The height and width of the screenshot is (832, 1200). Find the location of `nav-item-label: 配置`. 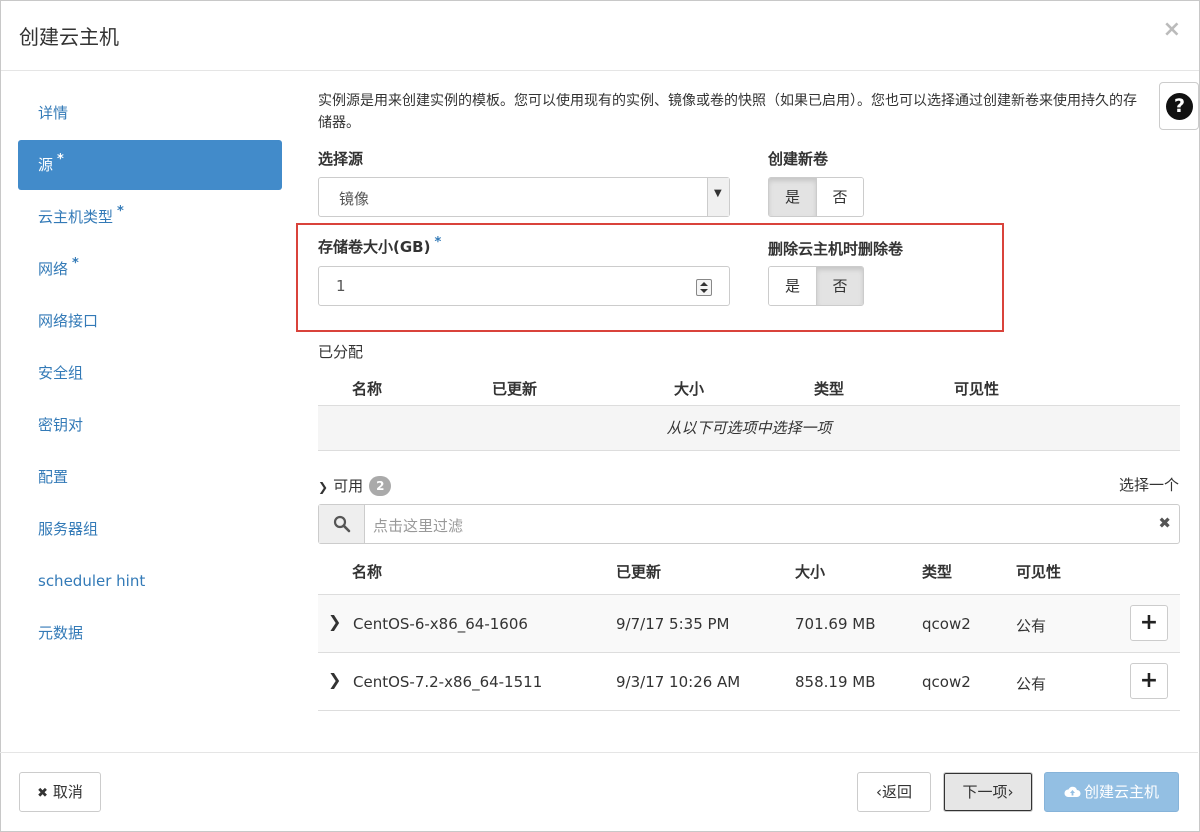

nav-item-label: 配置 is located at coordinates (53, 477).